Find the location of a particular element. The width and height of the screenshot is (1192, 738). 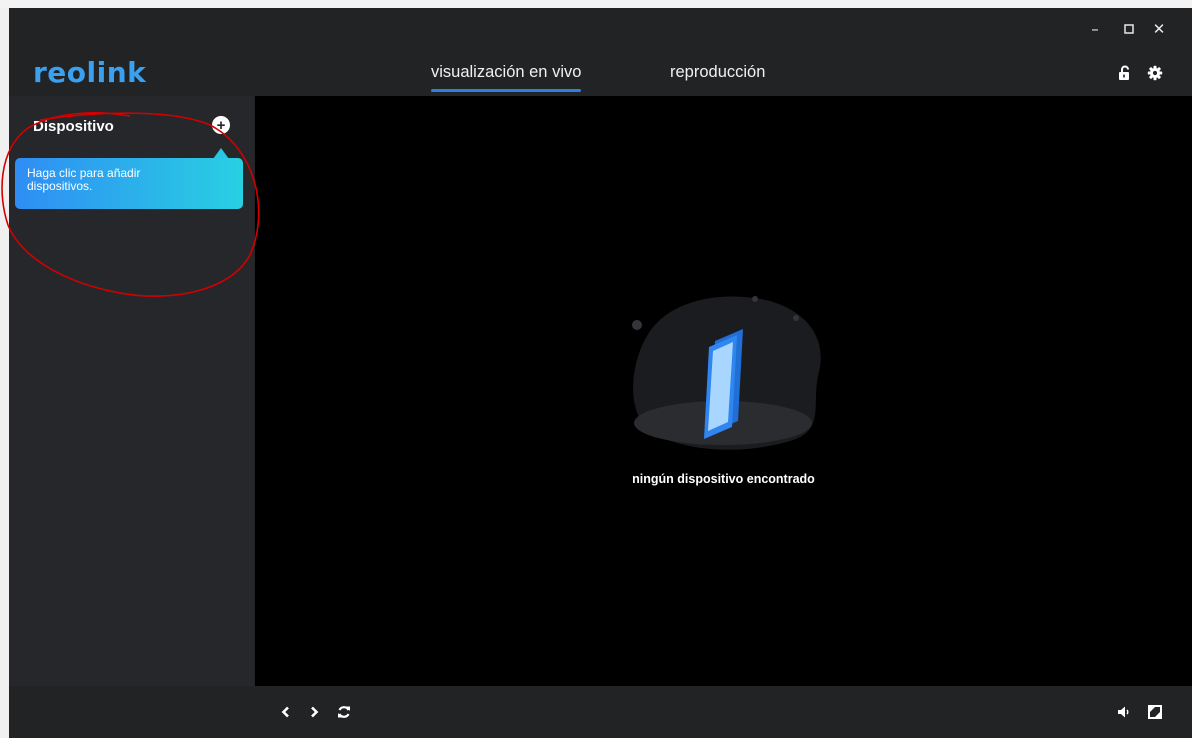

fullscreen-icon is located at coordinates (1155, 712).